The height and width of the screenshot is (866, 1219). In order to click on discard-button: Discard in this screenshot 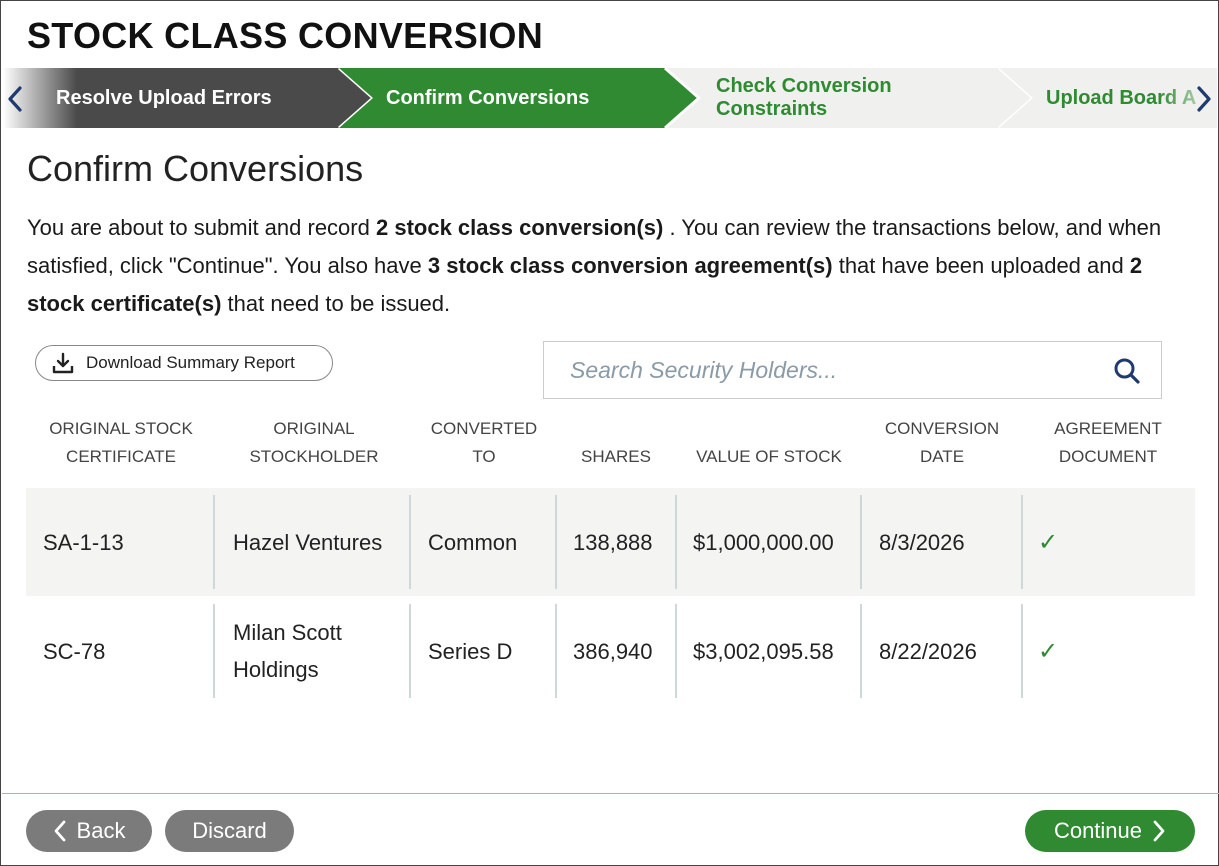, I will do `click(229, 831)`.